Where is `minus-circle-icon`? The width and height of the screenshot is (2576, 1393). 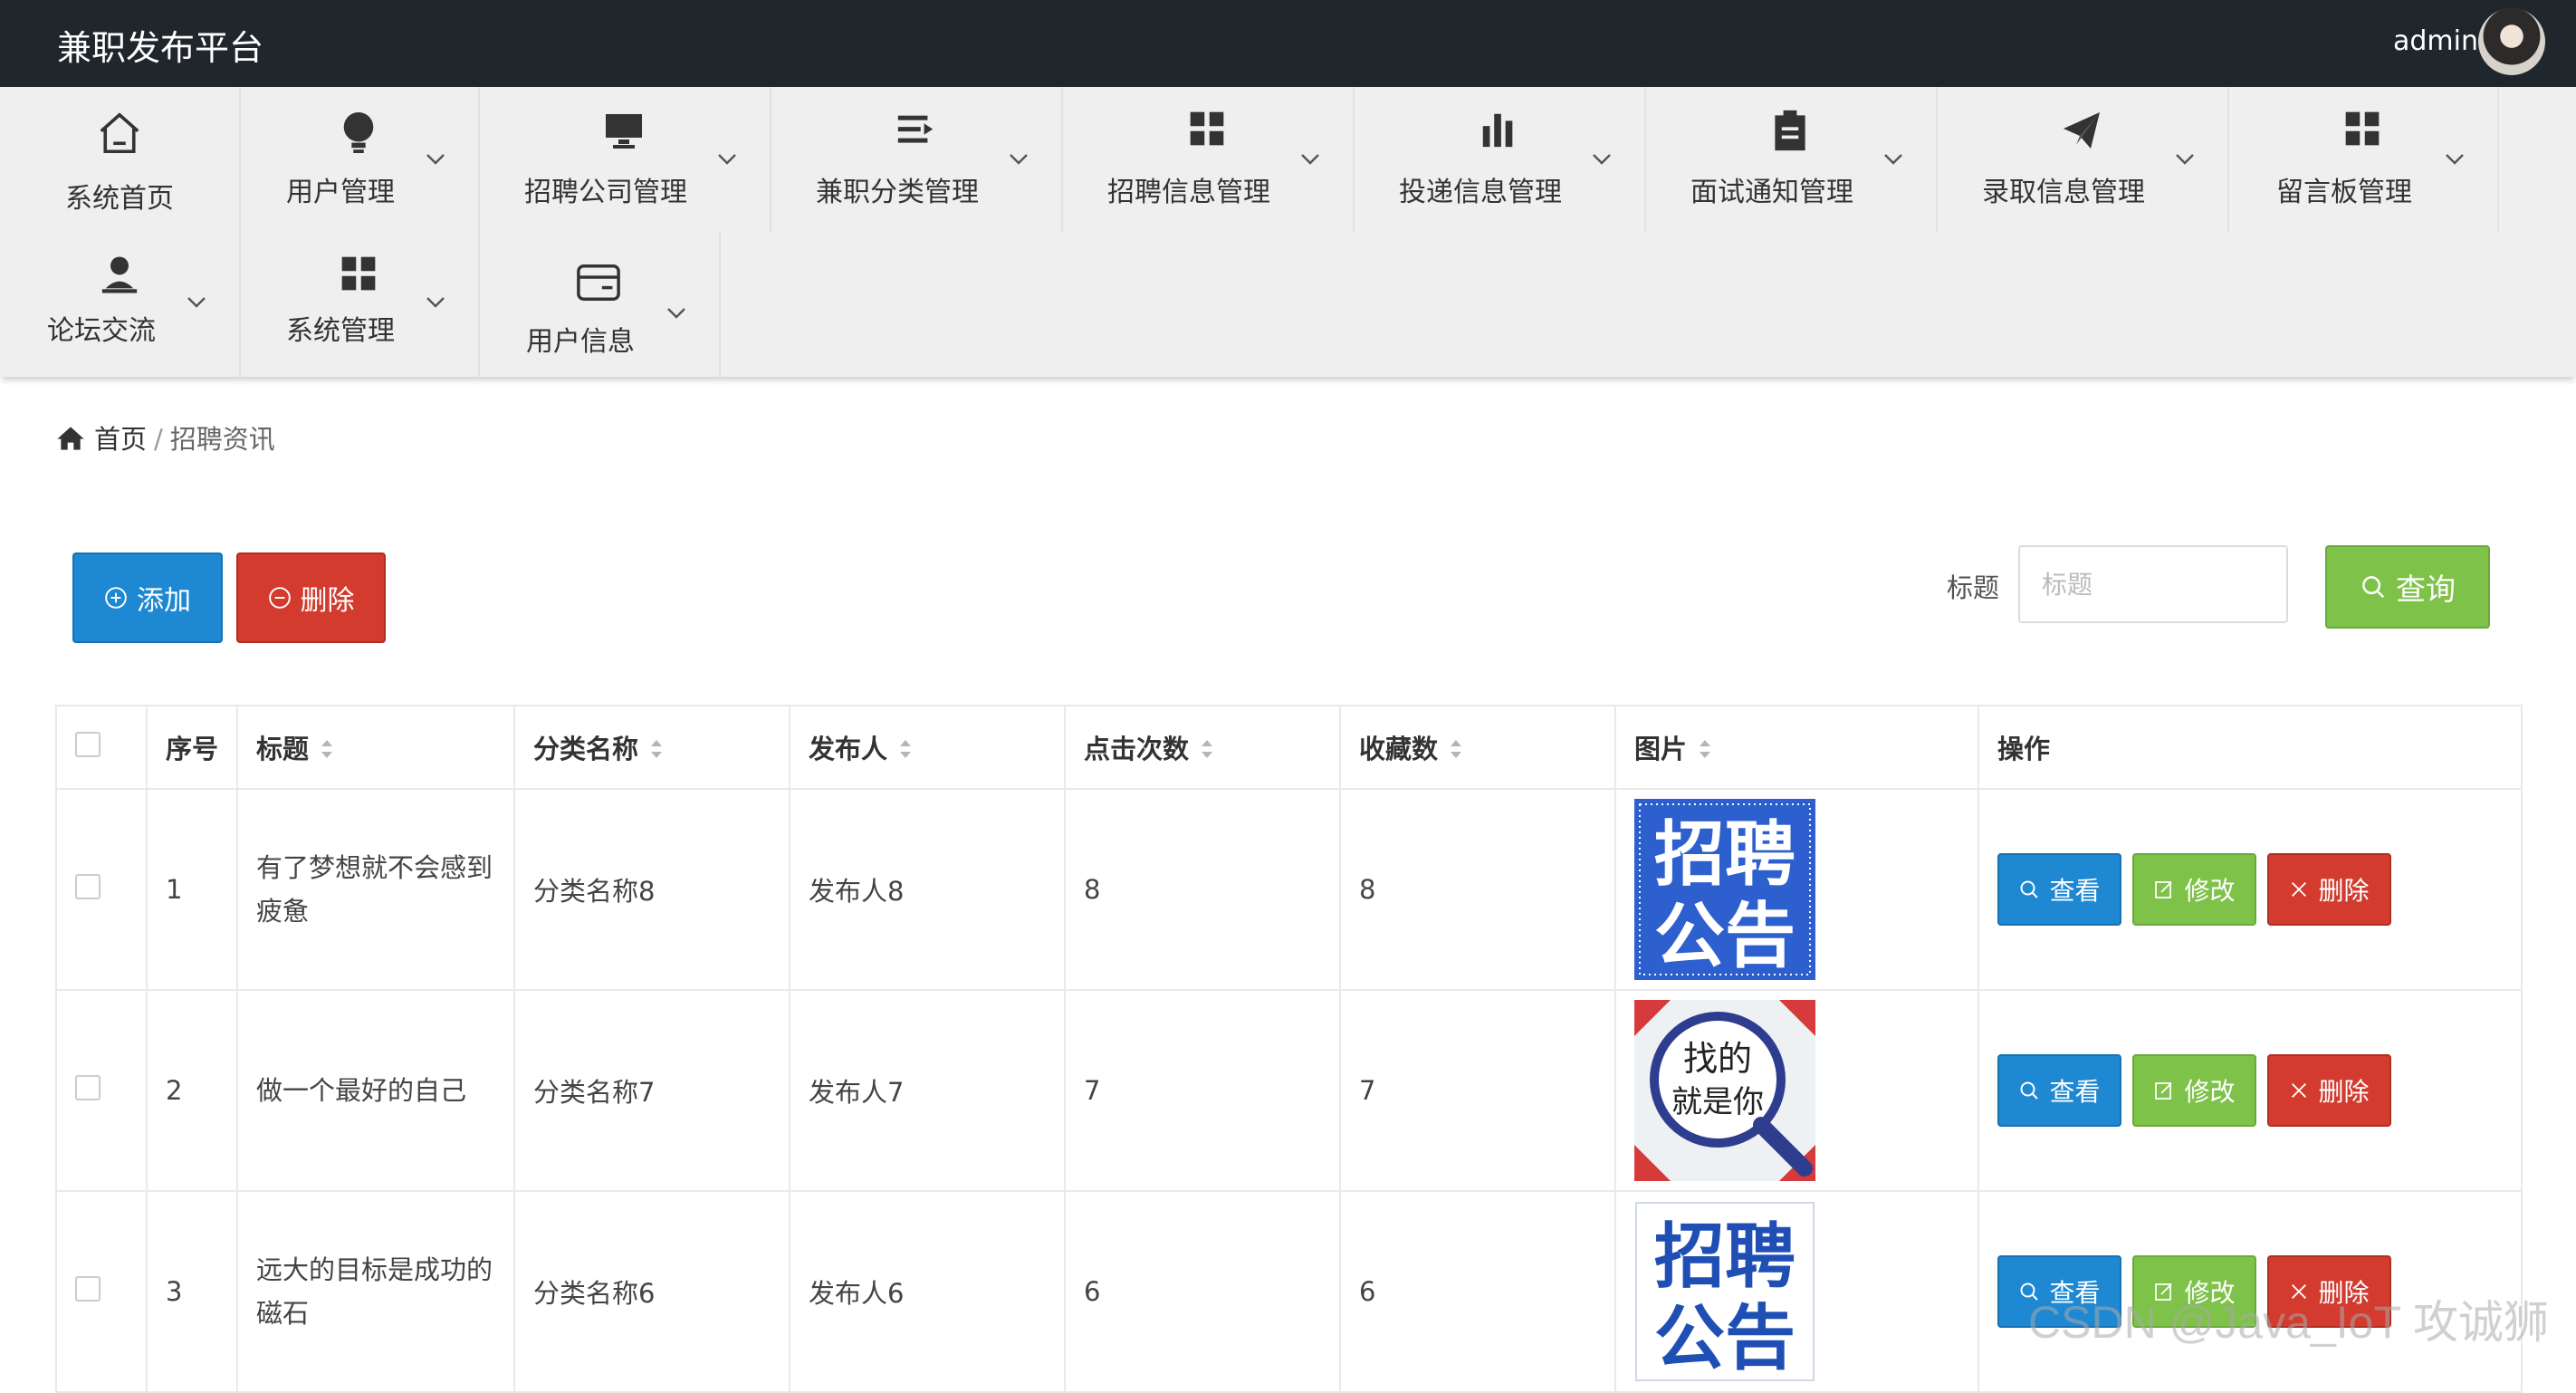
minus-circle-icon is located at coordinates (279, 598).